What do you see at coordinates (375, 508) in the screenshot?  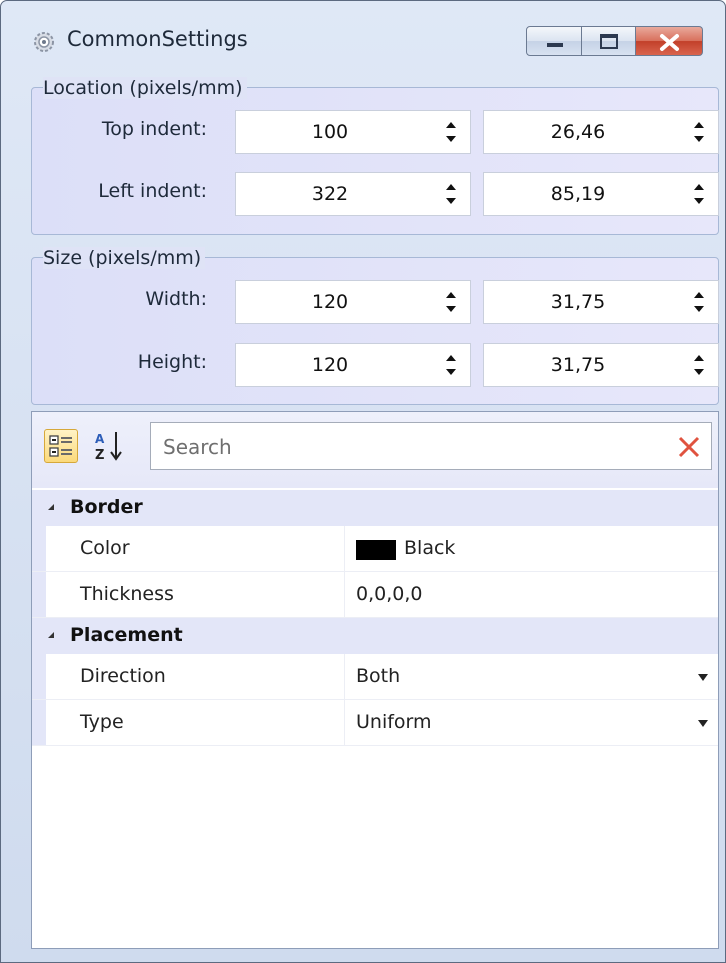 I see `category-border: Border` at bounding box center [375, 508].